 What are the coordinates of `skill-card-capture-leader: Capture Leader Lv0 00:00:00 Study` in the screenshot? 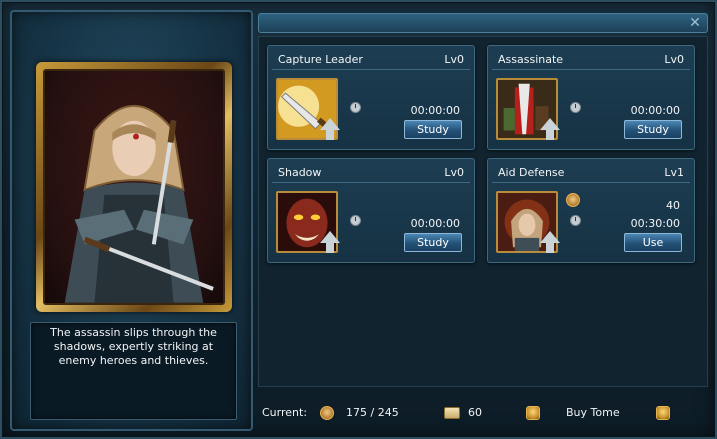 It's located at (371, 97).